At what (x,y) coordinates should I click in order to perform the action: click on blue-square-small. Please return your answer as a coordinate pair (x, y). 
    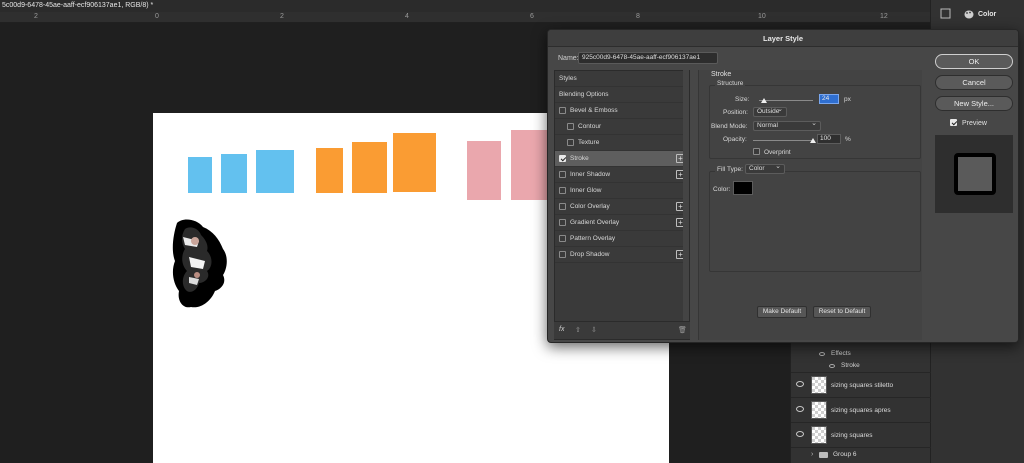
    Looking at the image, I should click on (200, 175).